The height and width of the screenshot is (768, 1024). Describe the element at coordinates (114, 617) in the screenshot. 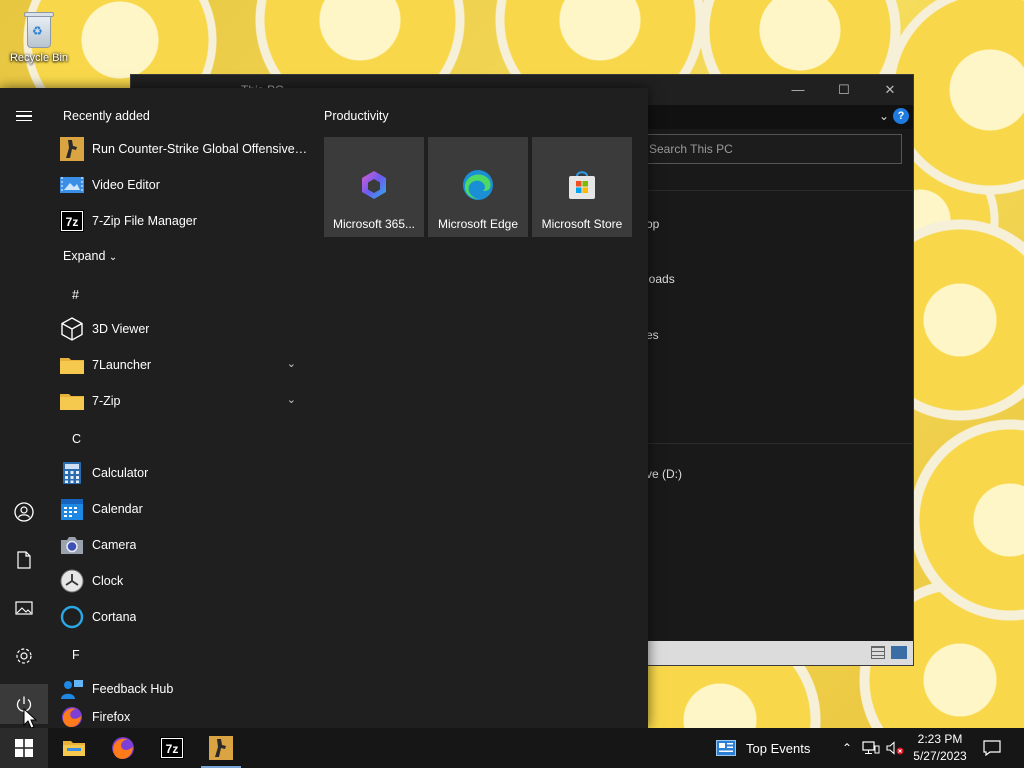

I see `app-name: Cortana` at that location.